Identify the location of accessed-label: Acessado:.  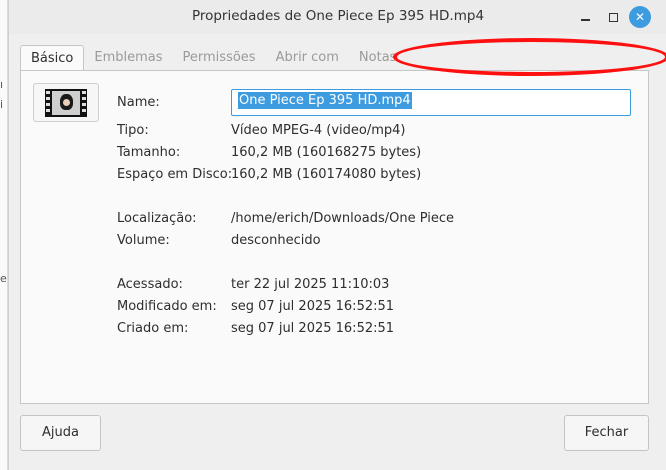
(150, 284).